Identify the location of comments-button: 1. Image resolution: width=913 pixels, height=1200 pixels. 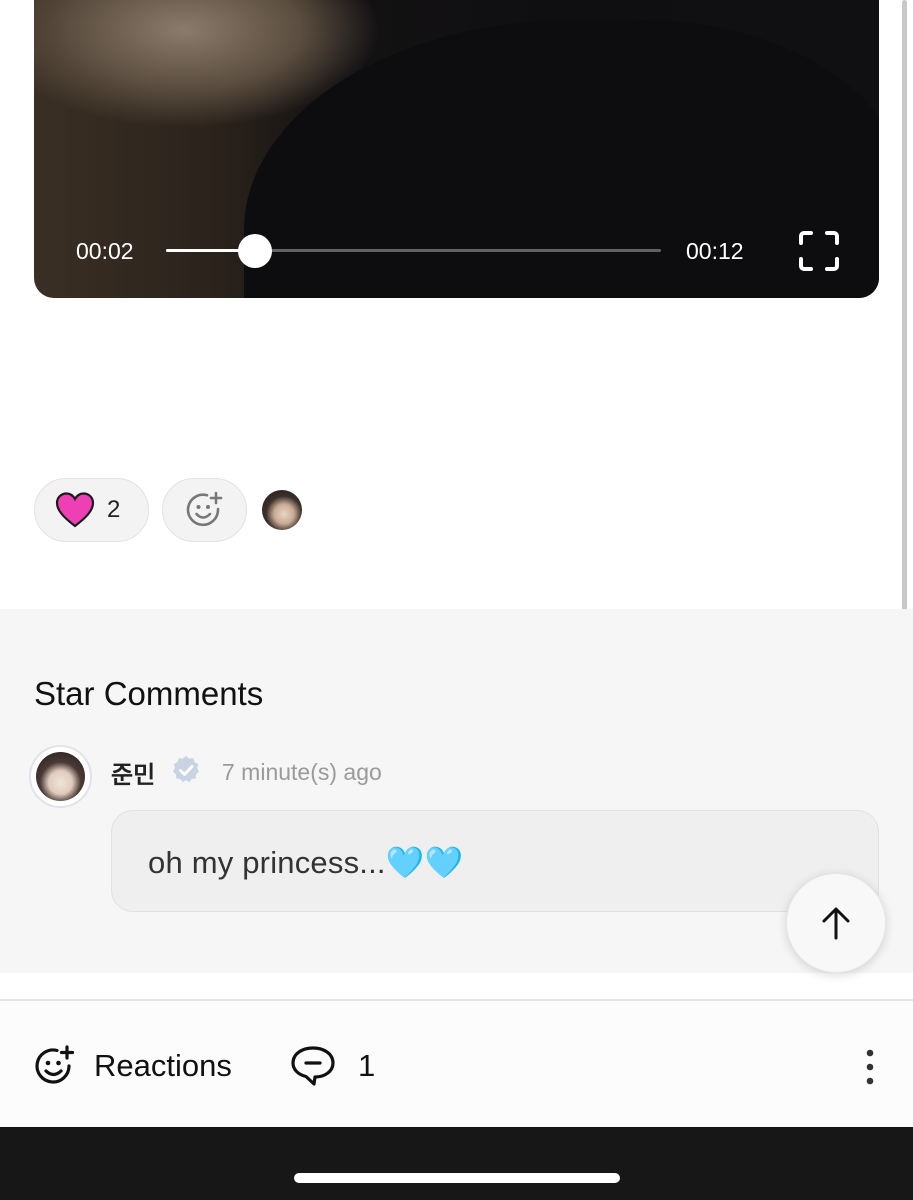
(332, 1066).